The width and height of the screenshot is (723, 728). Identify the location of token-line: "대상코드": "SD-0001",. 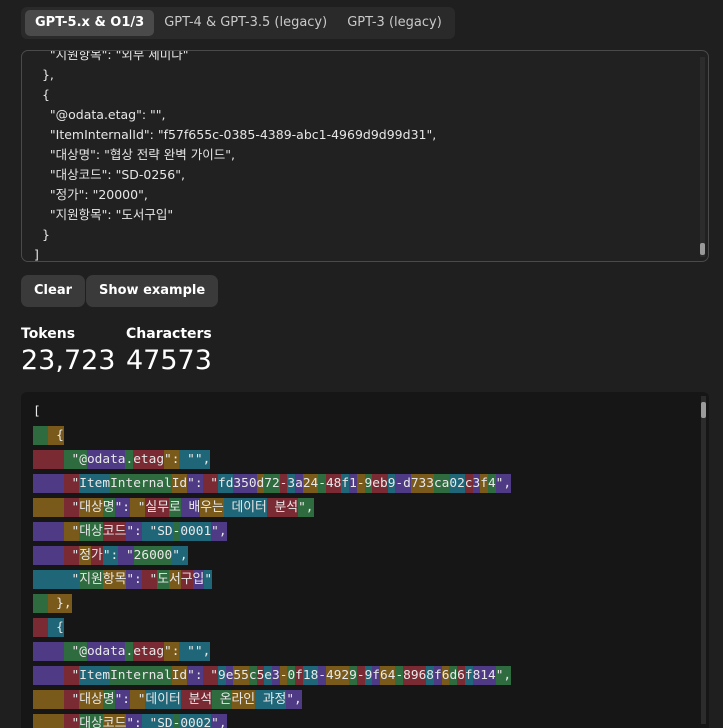
(130, 532).